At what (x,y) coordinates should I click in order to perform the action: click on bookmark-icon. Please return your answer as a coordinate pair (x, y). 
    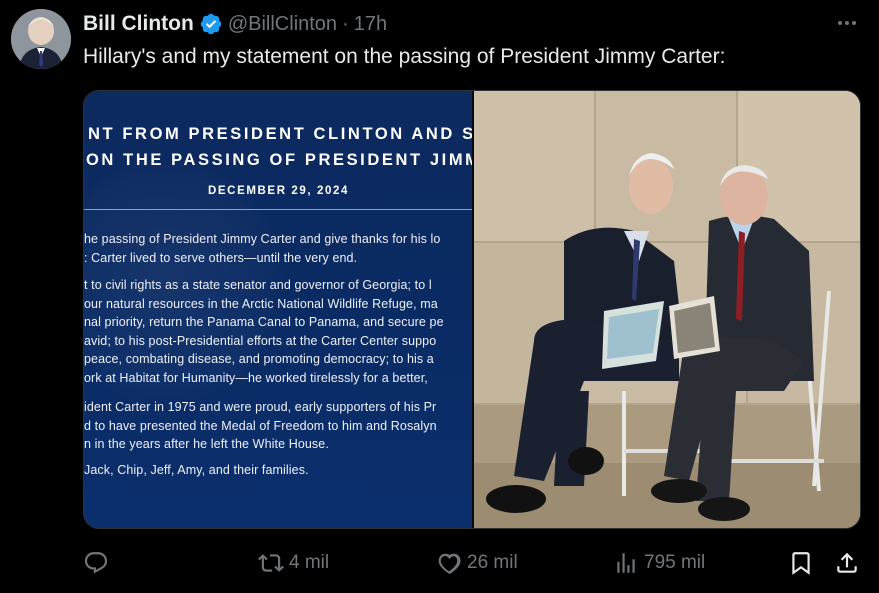
    Looking at the image, I should click on (801, 563).